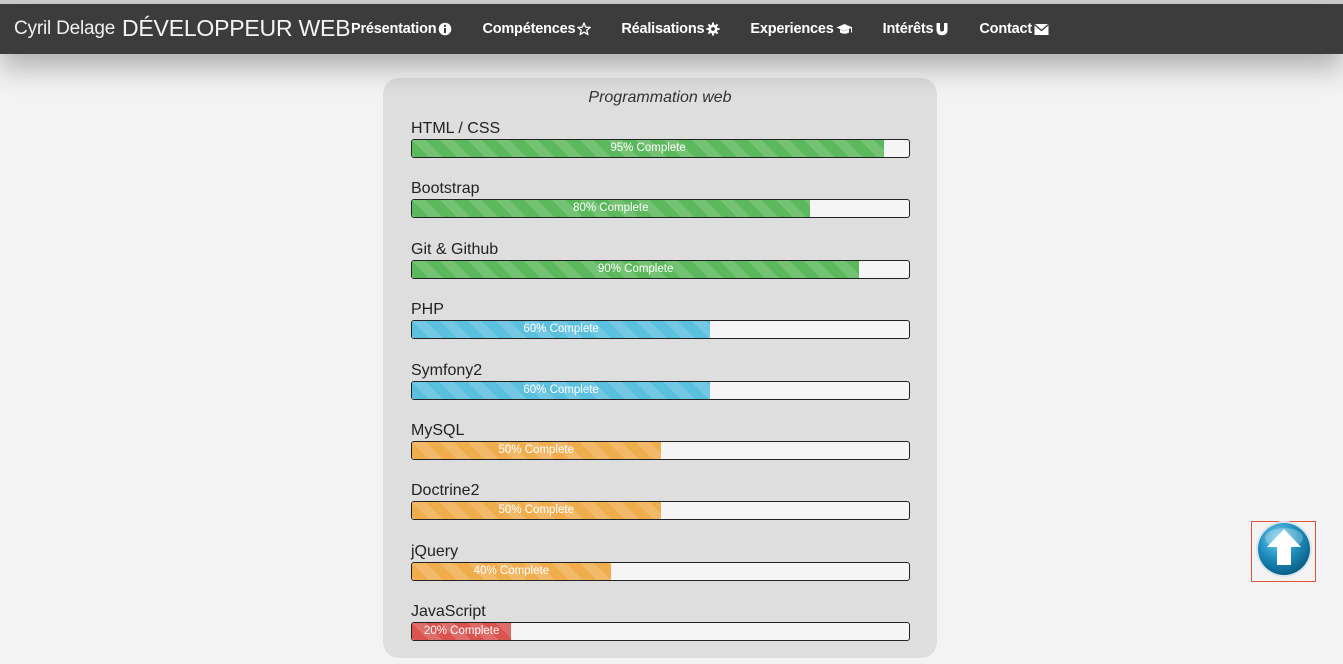 This screenshot has height=664, width=1343. I want to click on skill-item: Bootstrap 80% Complete, so click(660, 210).